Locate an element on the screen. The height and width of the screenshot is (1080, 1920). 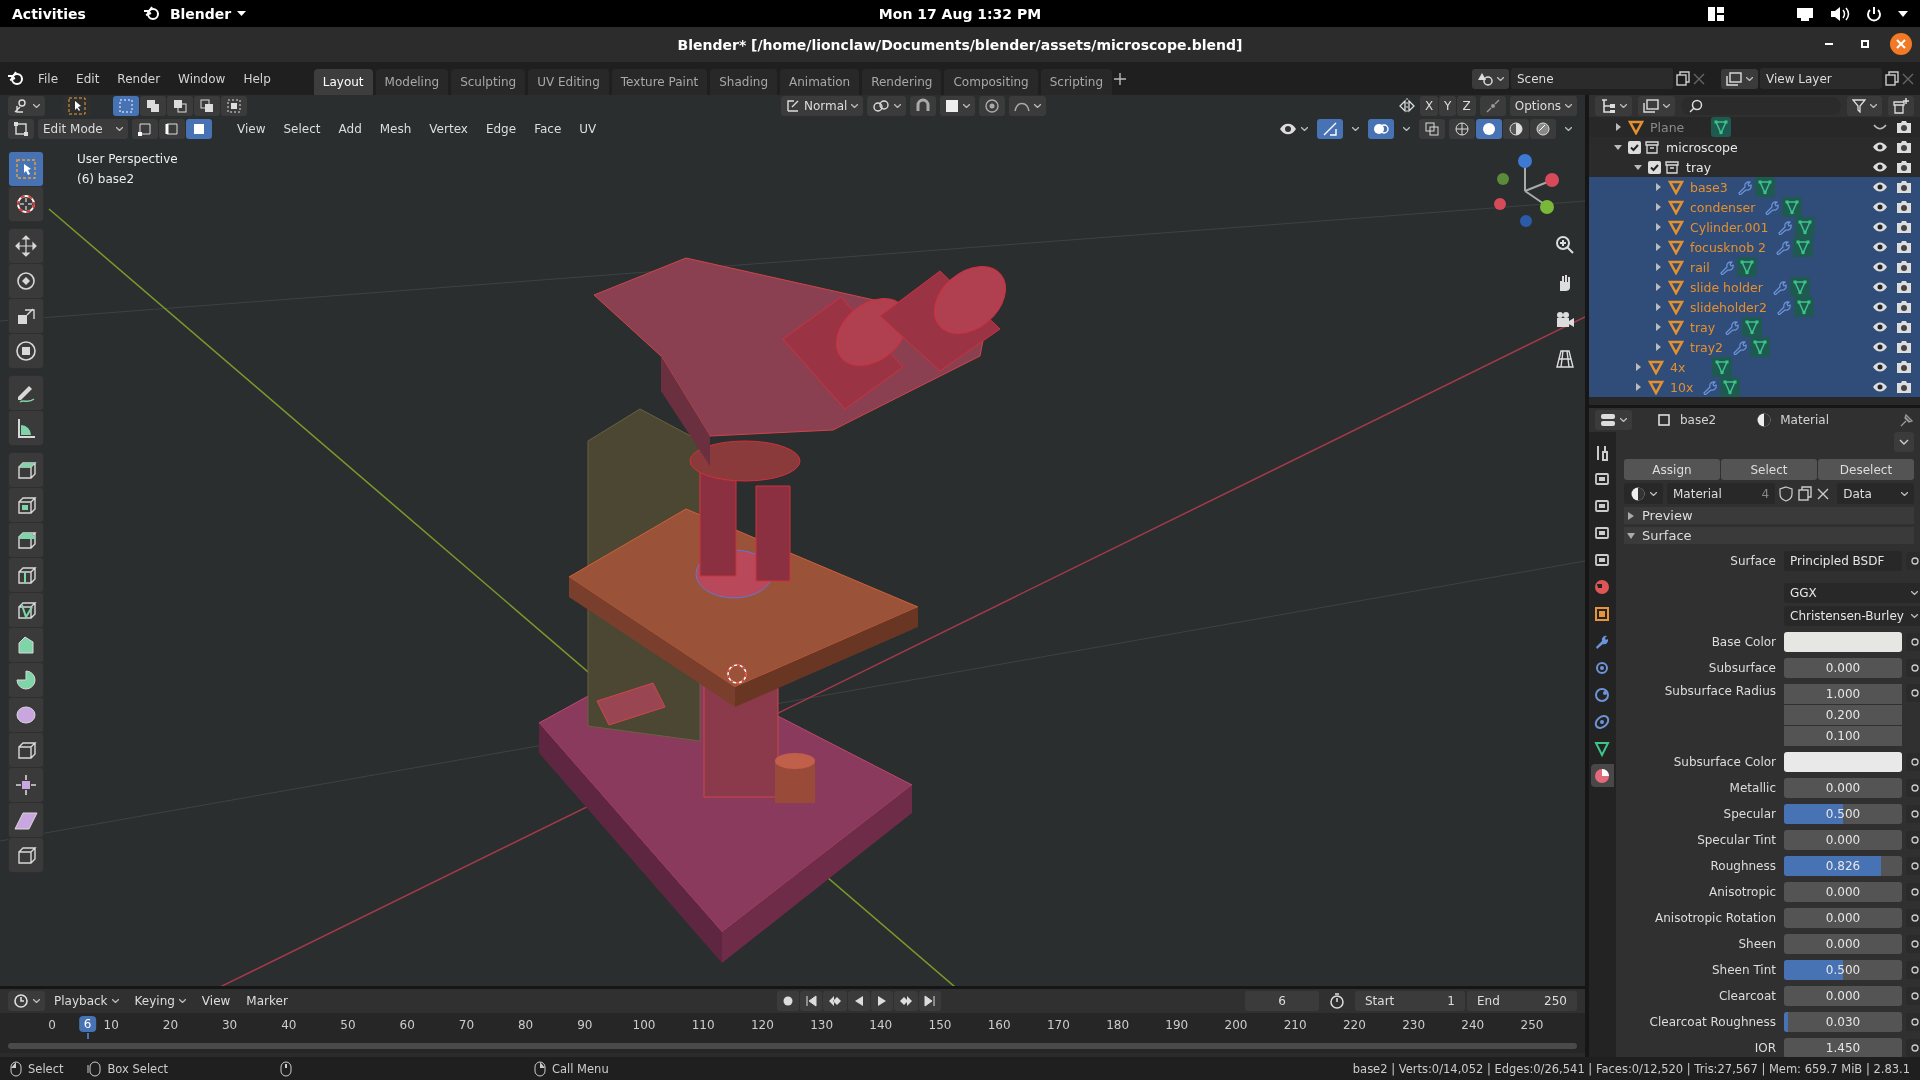
axis-toggle: Z is located at coordinates (1466, 106).